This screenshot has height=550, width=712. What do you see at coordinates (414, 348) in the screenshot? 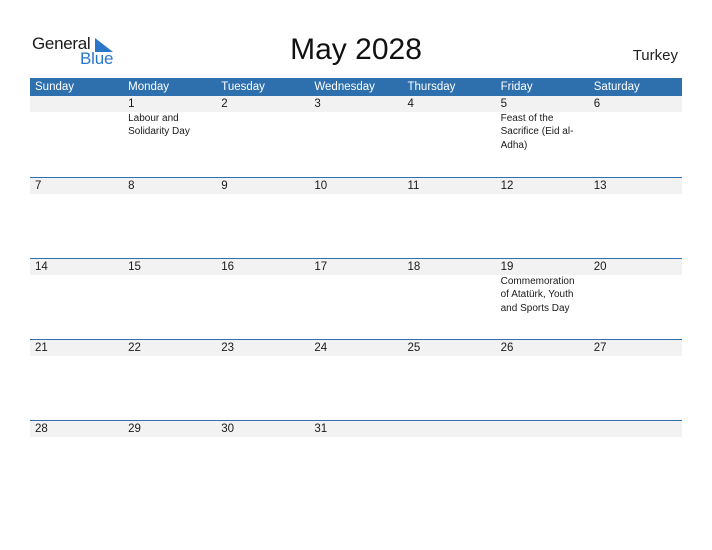
I see `day-number: 25` at bounding box center [414, 348].